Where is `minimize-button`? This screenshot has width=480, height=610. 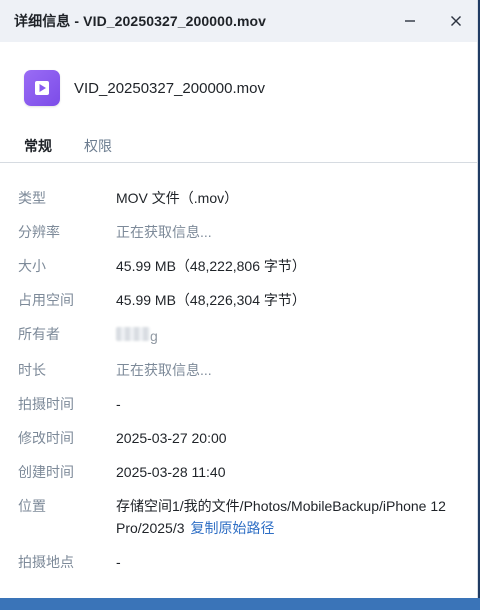
minimize-button is located at coordinates (410, 21).